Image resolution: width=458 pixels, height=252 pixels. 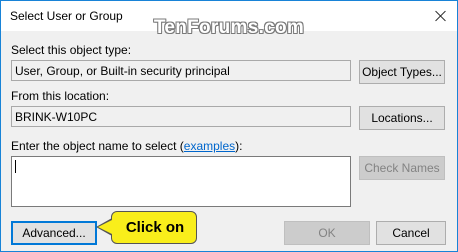 I want to click on object-type-label: Select this object type:, so click(x=71, y=50).